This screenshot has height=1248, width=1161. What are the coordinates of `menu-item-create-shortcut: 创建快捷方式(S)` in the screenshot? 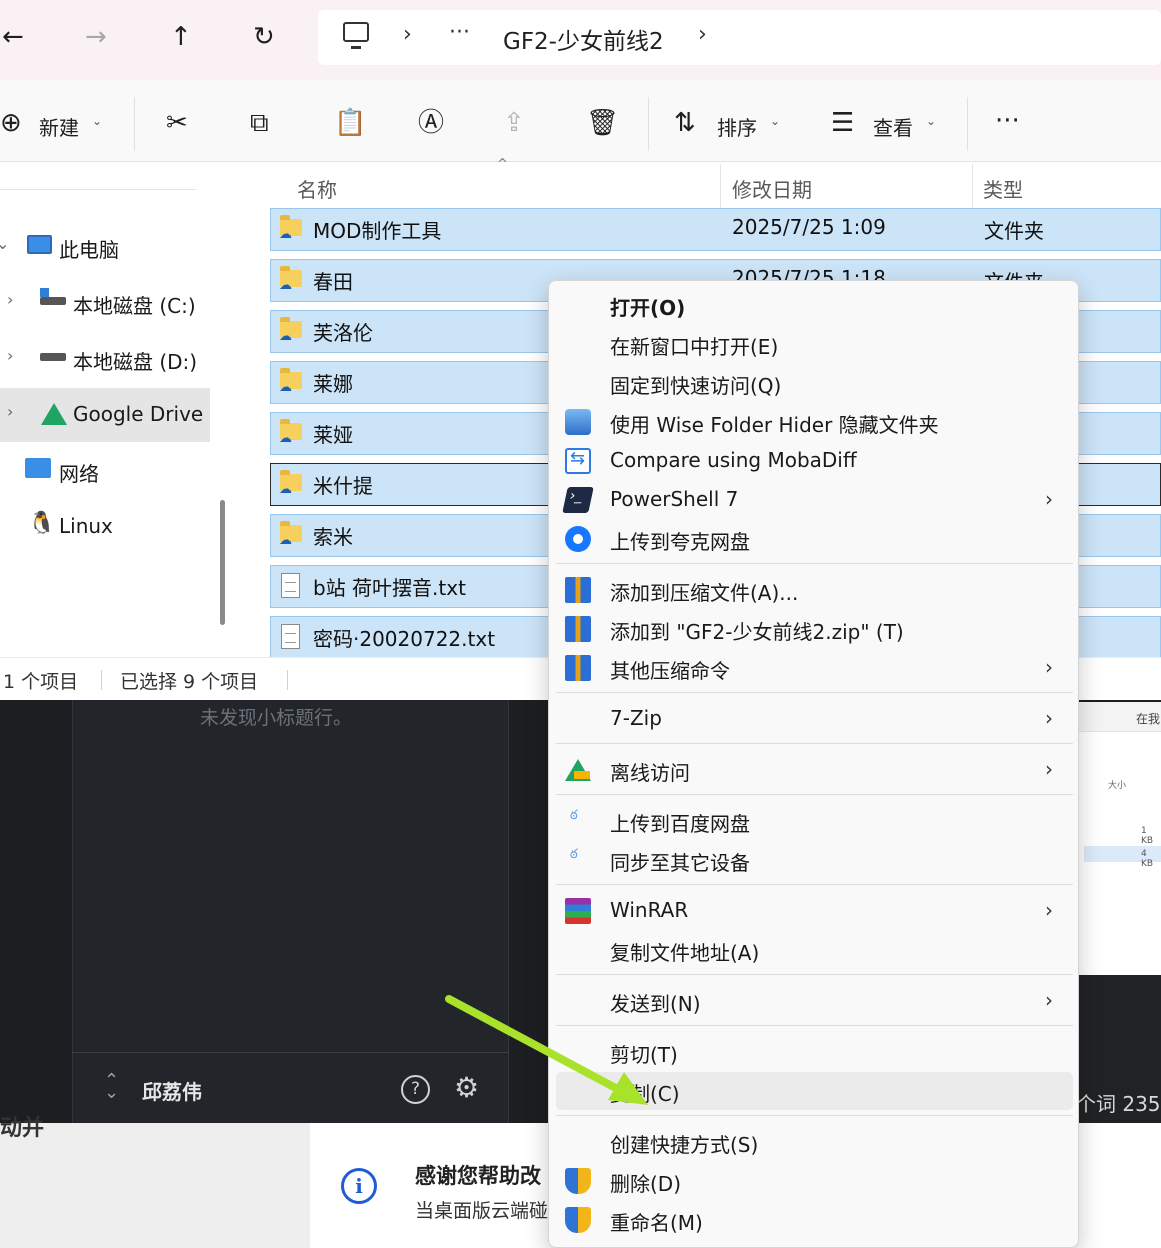 It's located at (814, 1142).